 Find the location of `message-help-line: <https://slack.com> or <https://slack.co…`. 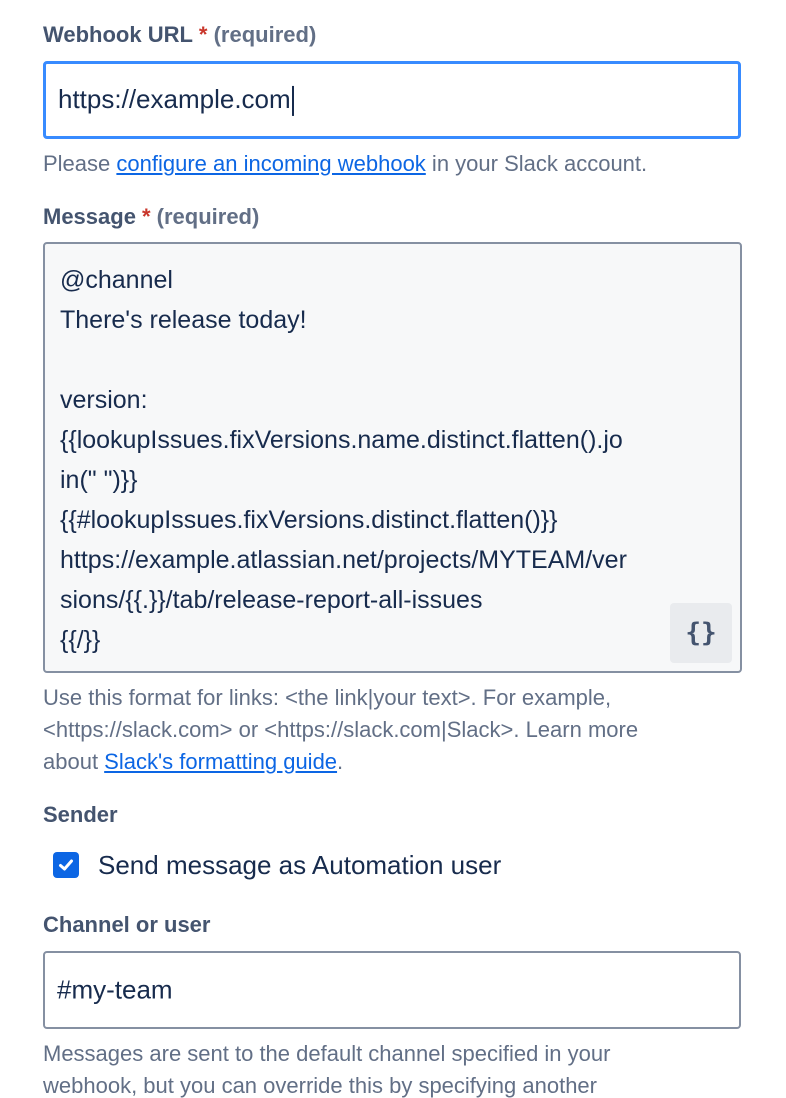

message-help-line: <https://slack.com> or <https://slack.co… is located at coordinates (341, 729).